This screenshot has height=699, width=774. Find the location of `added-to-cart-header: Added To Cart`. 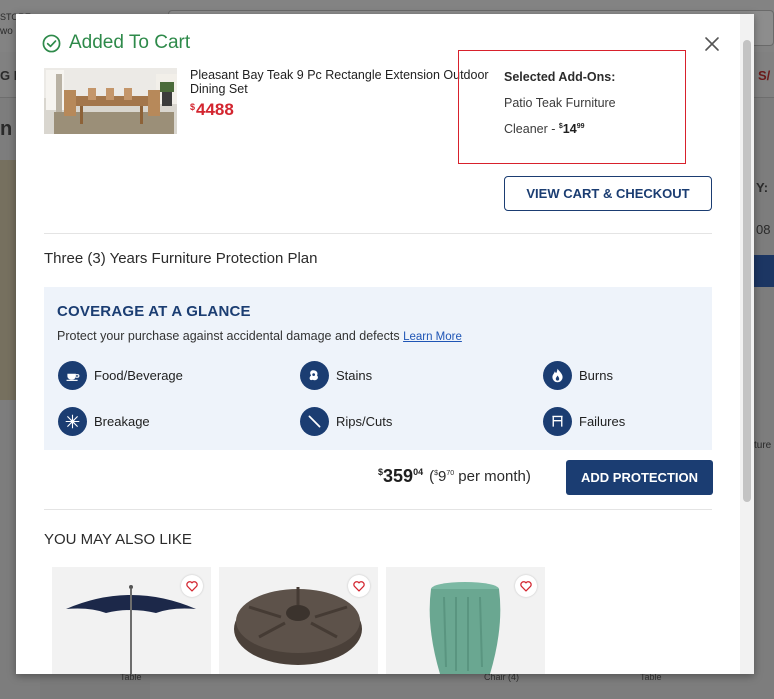

added-to-cart-header: Added To Cart is located at coordinates (116, 43).